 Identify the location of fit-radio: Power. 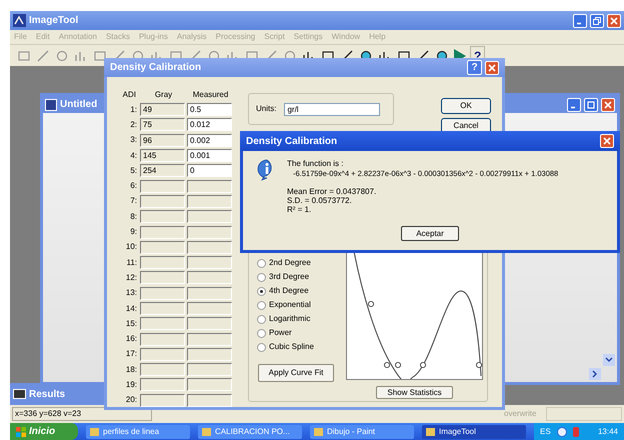
(285, 333).